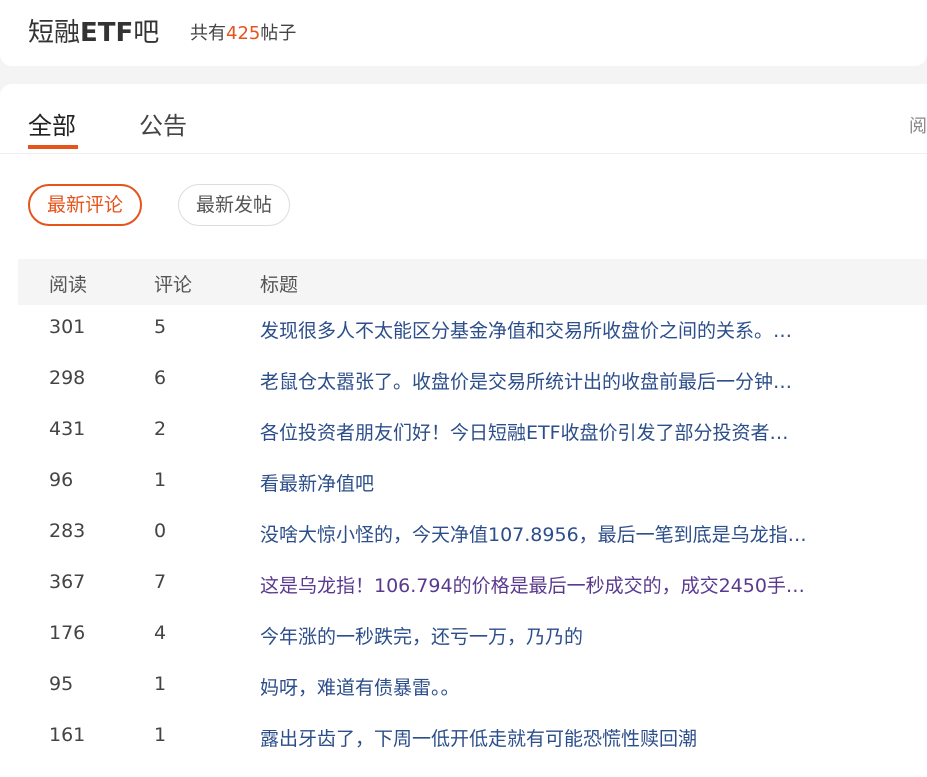  I want to click on post-count-prefix: 共有, so click(208, 33).